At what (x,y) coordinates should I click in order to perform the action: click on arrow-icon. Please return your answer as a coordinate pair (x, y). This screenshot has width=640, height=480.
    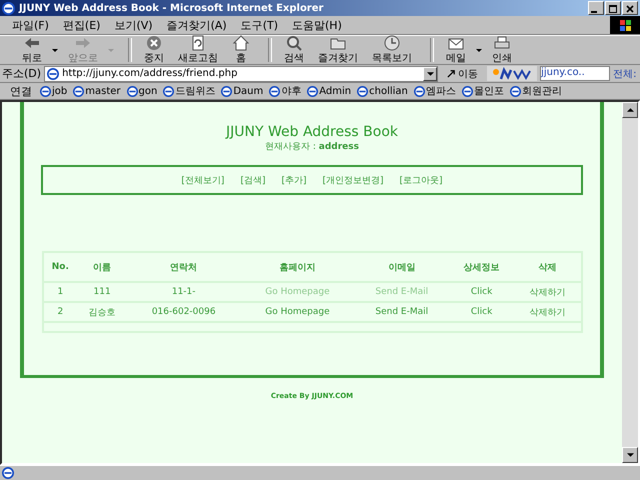
    Looking at the image, I should click on (451, 73).